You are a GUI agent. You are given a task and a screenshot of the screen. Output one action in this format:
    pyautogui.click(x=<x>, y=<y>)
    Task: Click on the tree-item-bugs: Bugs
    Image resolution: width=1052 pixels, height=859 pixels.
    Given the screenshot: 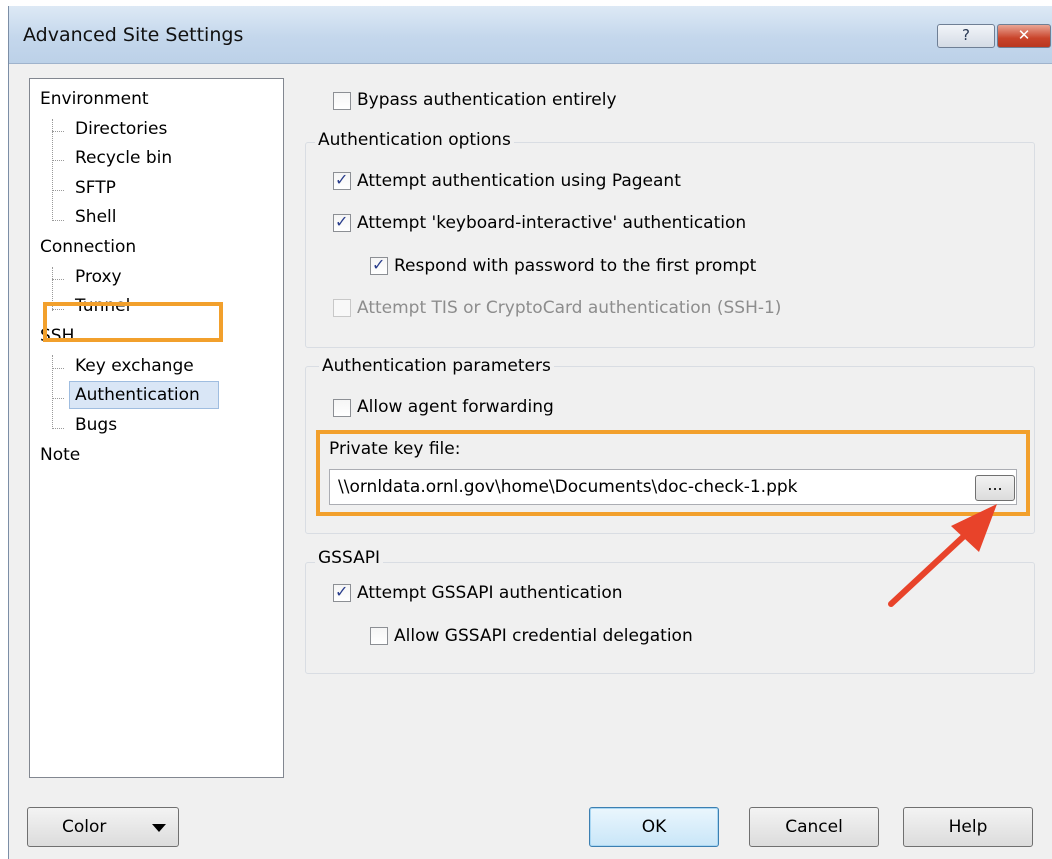 What is the action you would take?
    pyautogui.click(x=96, y=425)
    